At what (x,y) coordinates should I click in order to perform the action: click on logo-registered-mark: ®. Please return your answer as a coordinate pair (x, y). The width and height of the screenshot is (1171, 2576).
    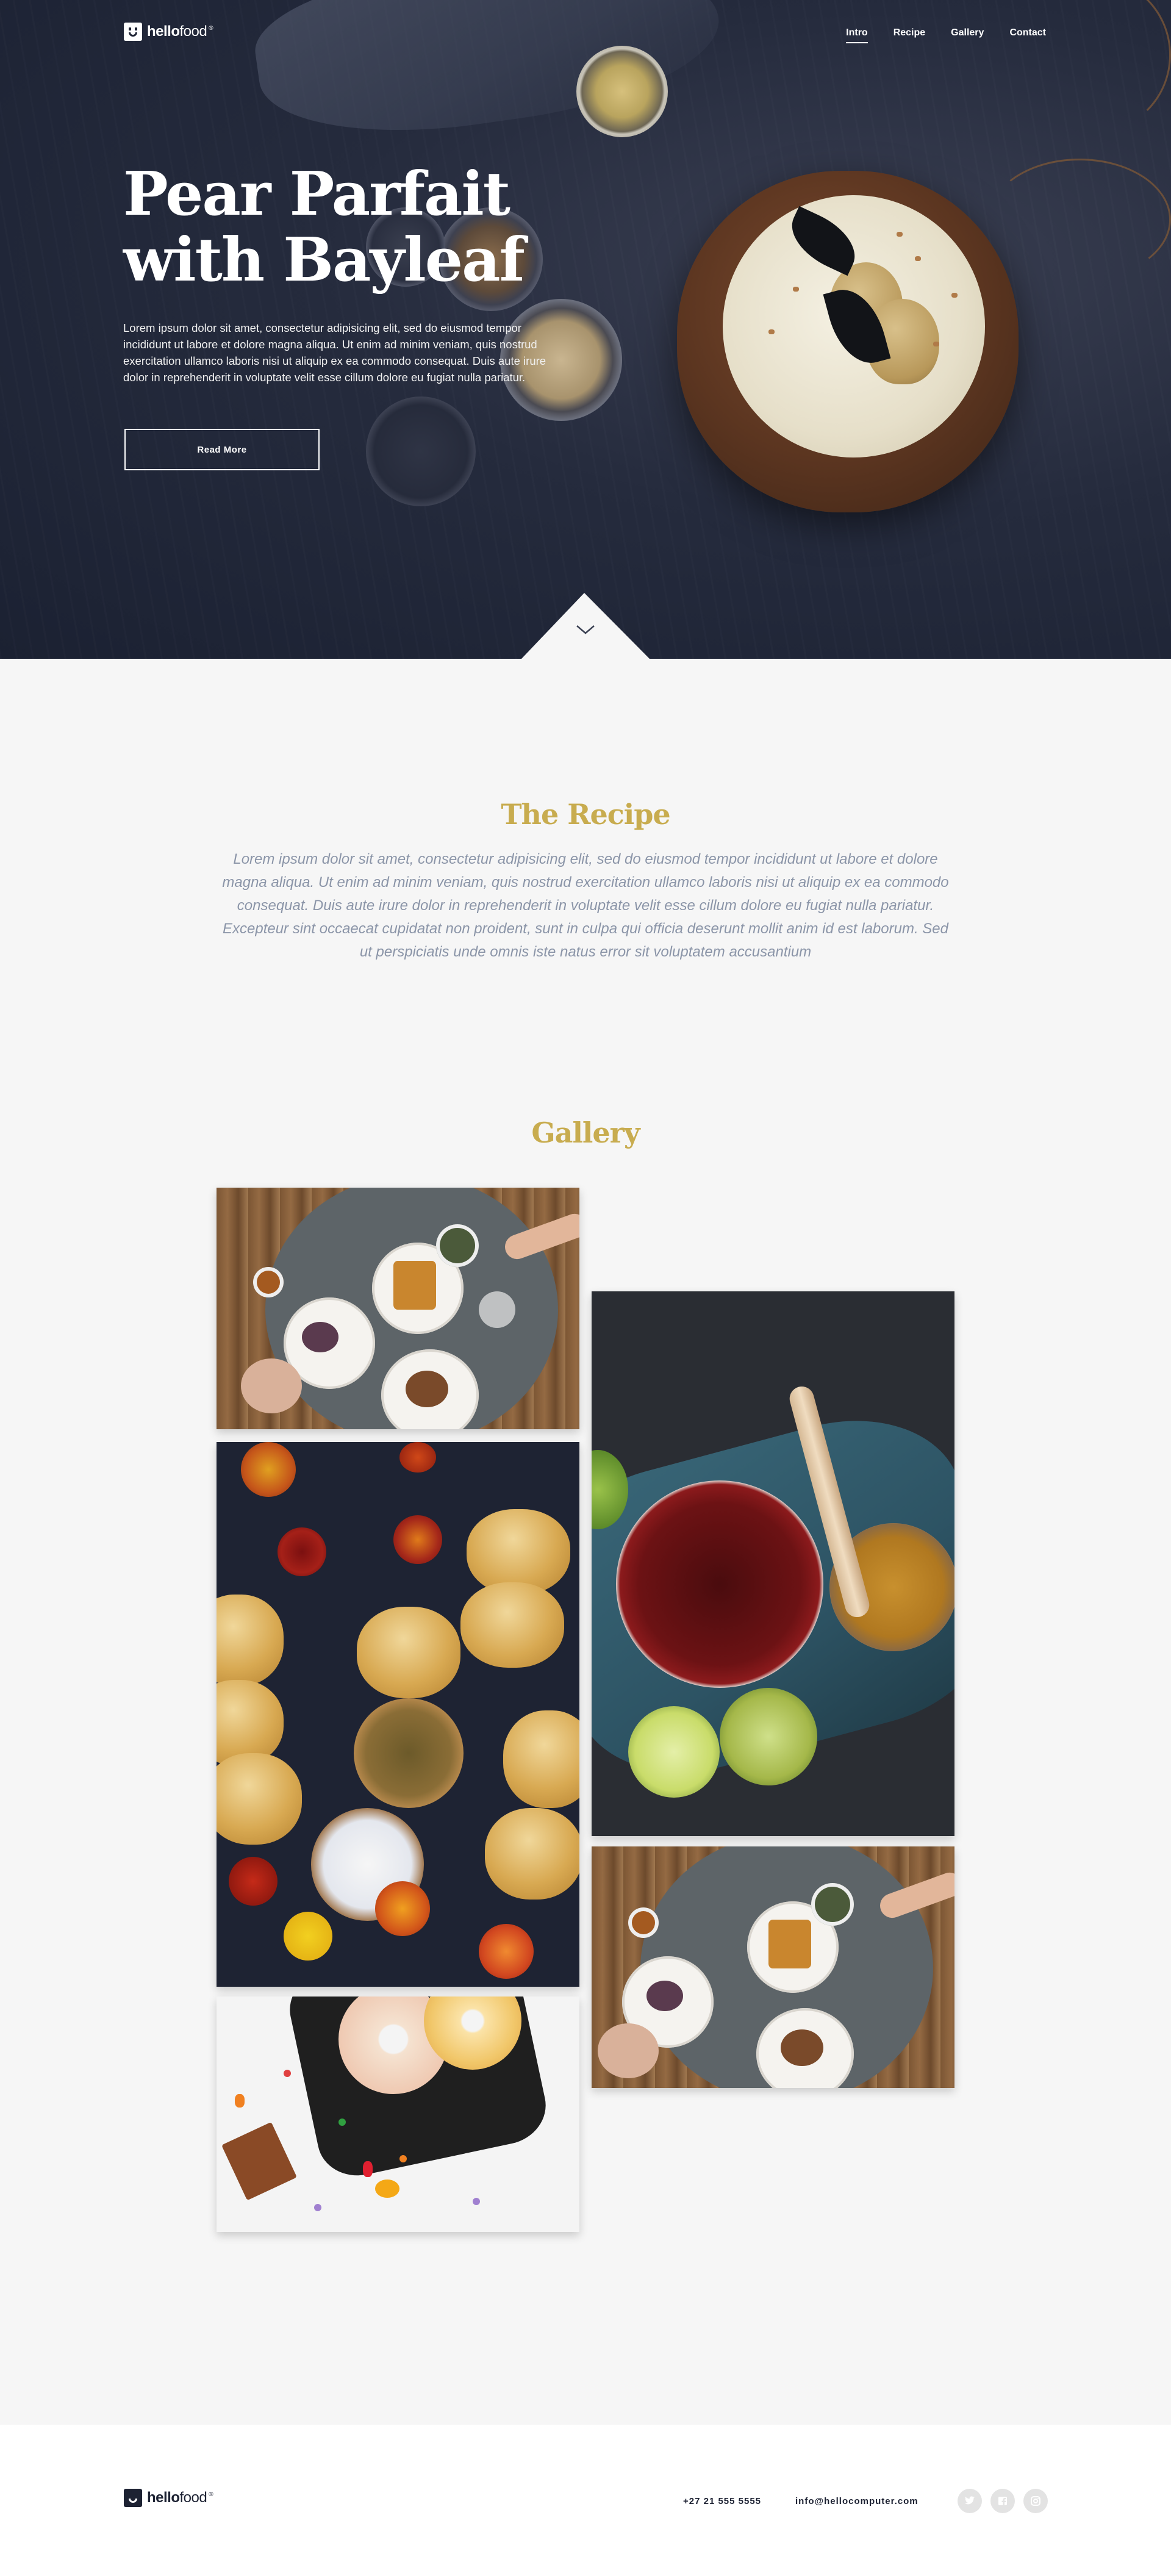
    Looking at the image, I should click on (211, 28).